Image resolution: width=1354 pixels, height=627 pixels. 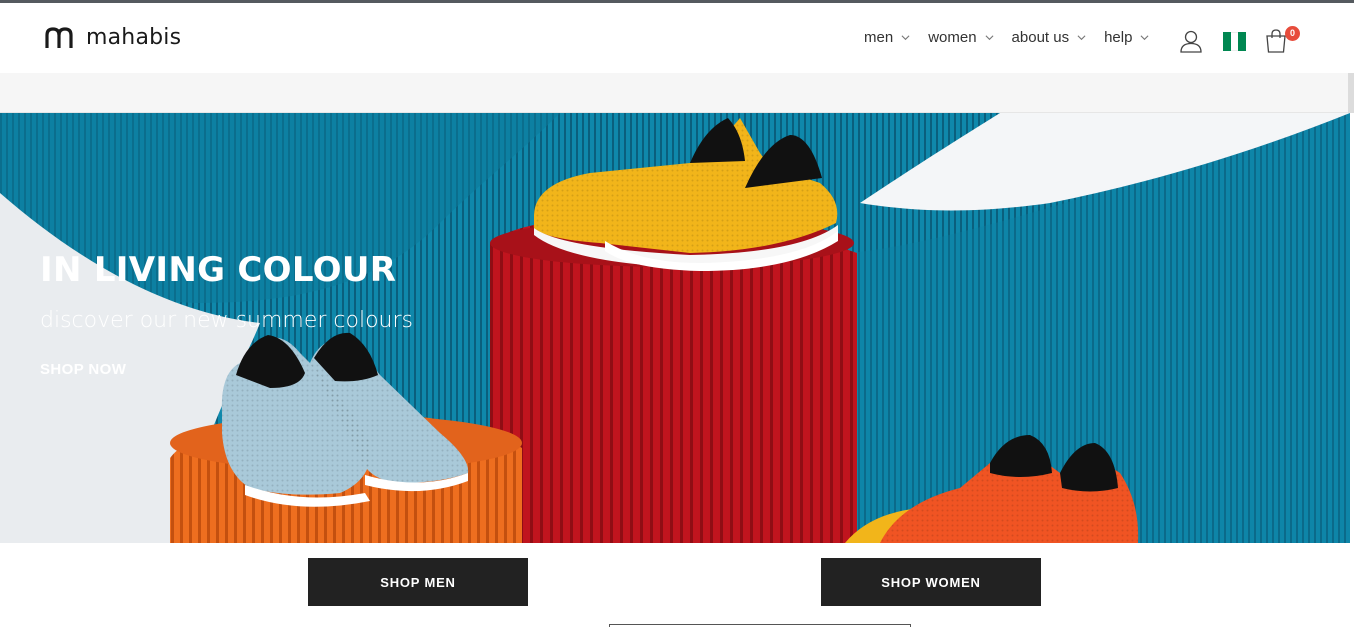 I want to click on nav-item-help: help, so click(x=1126, y=37).